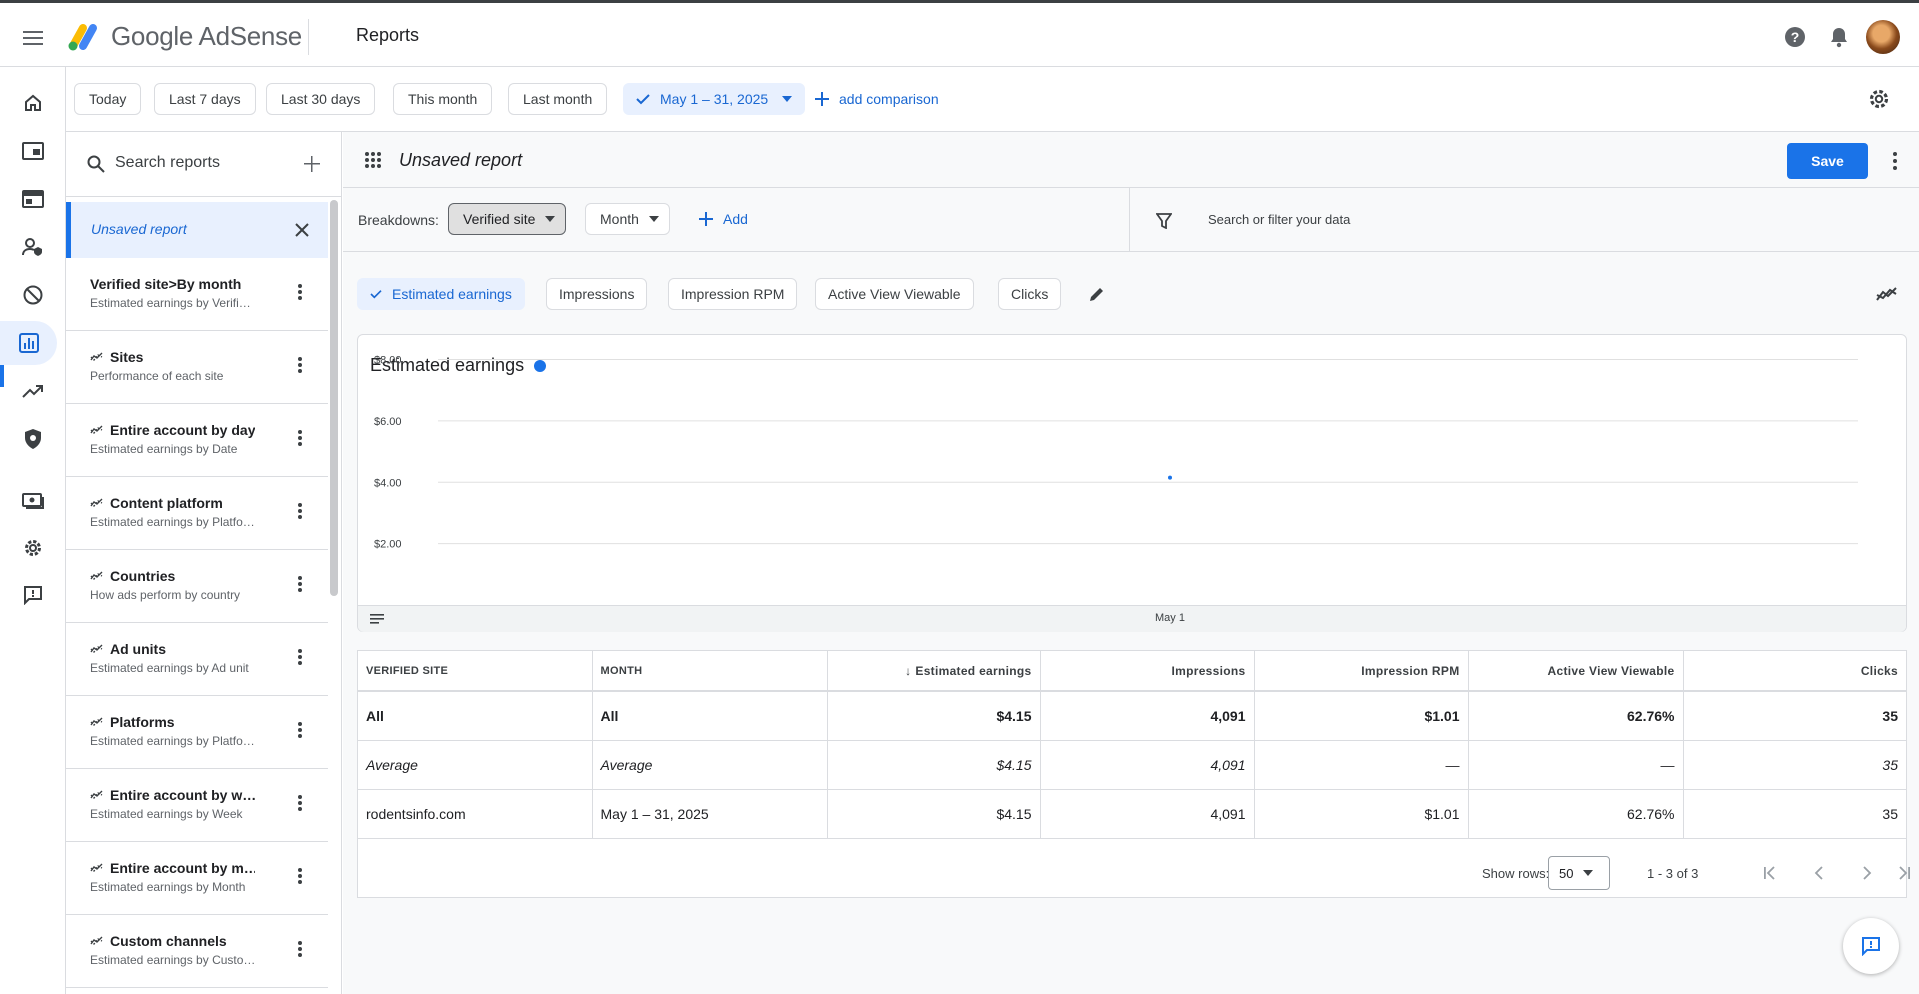 The image size is (1919, 994). Describe the element at coordinates (627, 219) in the screenshot. I see `breakdown-month: Month` at that location.